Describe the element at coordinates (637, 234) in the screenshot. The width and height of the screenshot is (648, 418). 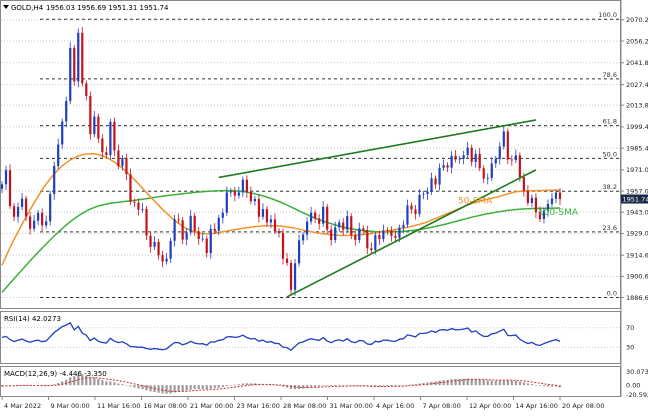
I see `price-tick-label: 1929.00` at that location.